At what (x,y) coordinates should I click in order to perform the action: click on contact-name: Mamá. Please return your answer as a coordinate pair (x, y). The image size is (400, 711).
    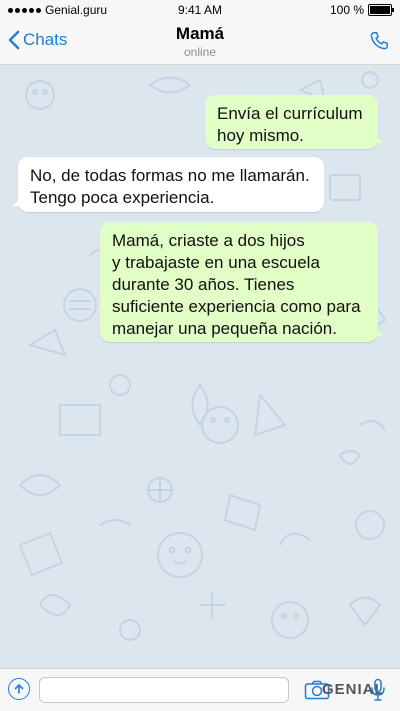
    Looking at the image, I should click on (200, 33).